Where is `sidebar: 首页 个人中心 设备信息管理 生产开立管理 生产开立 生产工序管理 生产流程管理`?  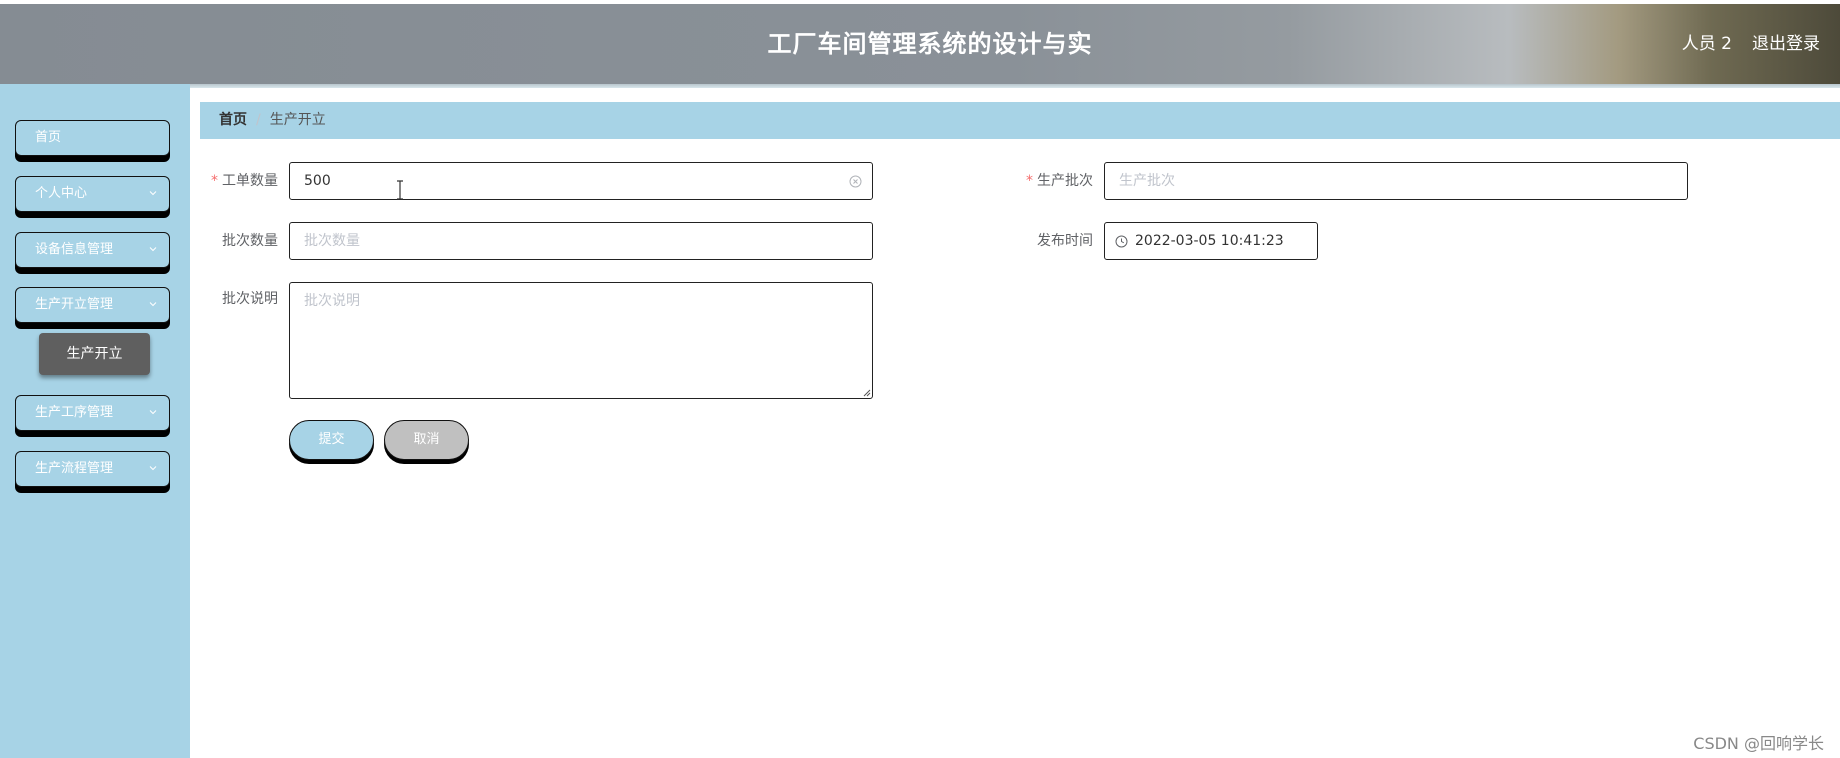
sidebar: 首页 个人中心 设备信息管理 生产开立管理 生产开立 生产工序管理 生产流程管理 is located at coordinates (95, 421).